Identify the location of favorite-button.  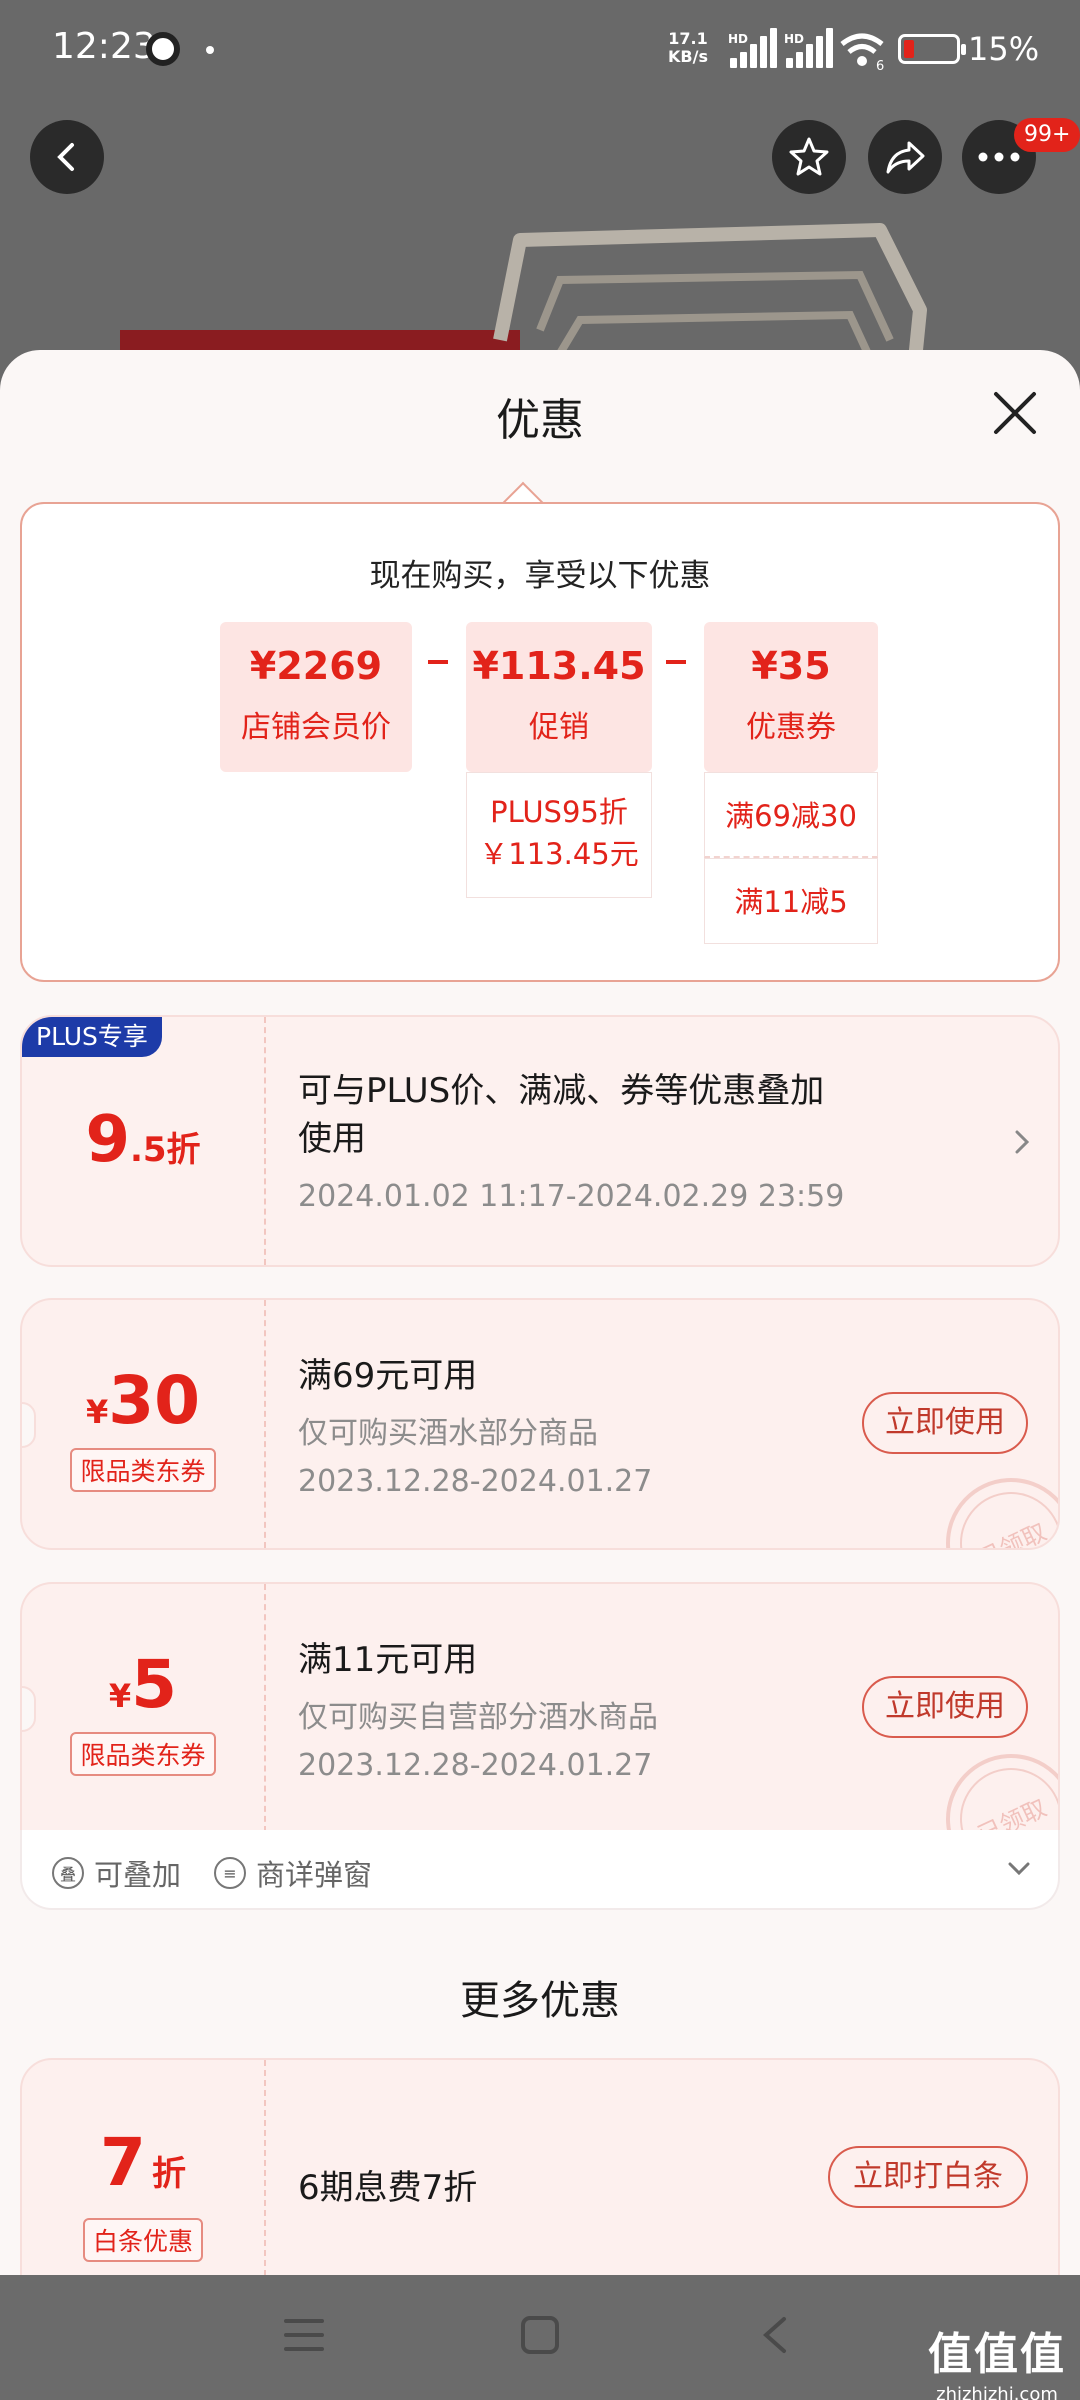
(809, 157).